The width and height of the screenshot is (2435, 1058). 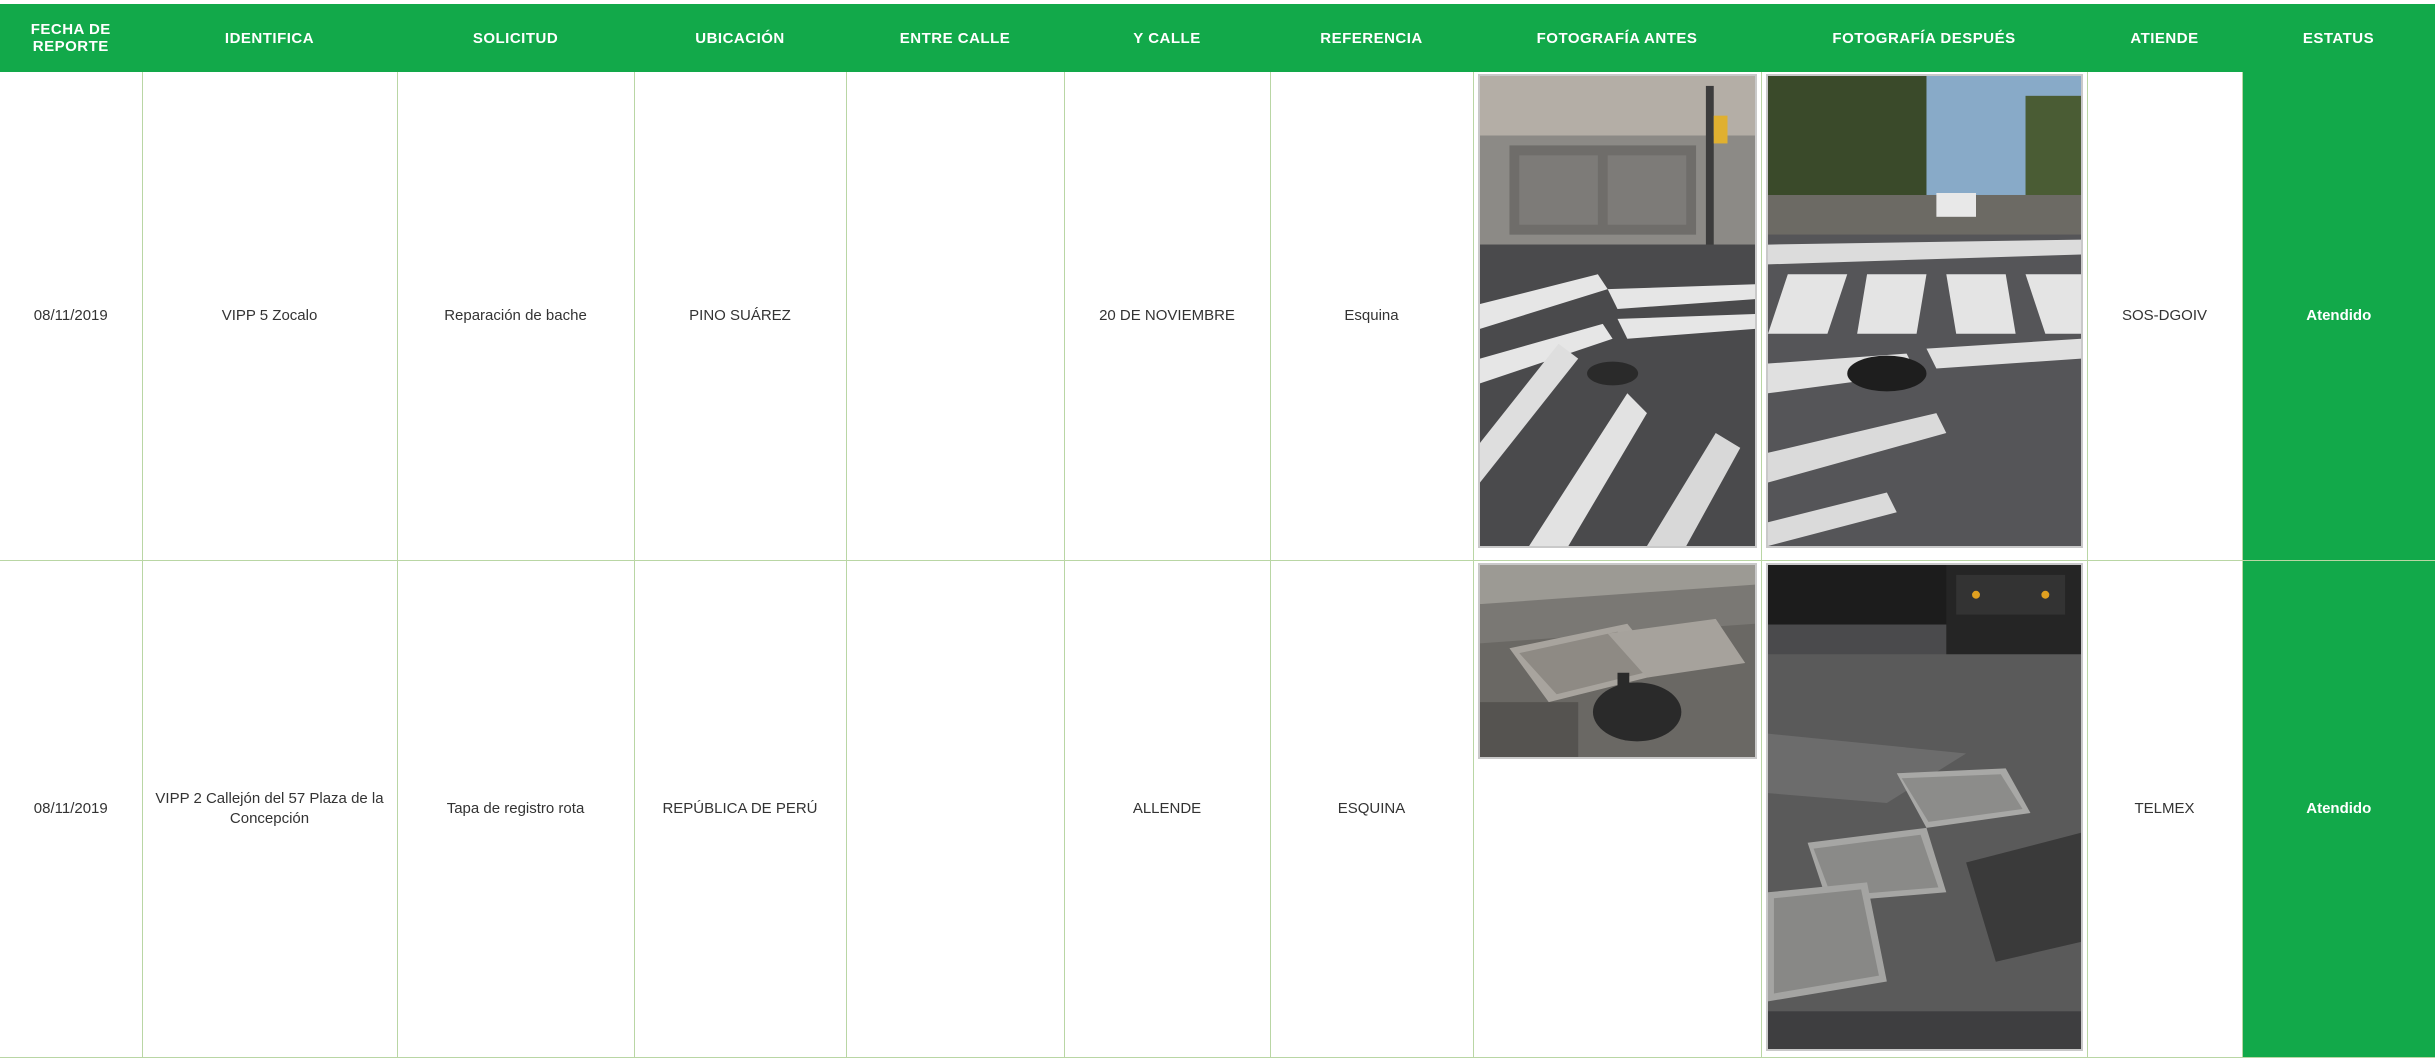 What do you see at coordinates (270, 38) in the screenshot?
I see `header-identifica: IDENTIFICA` at bounding box center [270, 38].